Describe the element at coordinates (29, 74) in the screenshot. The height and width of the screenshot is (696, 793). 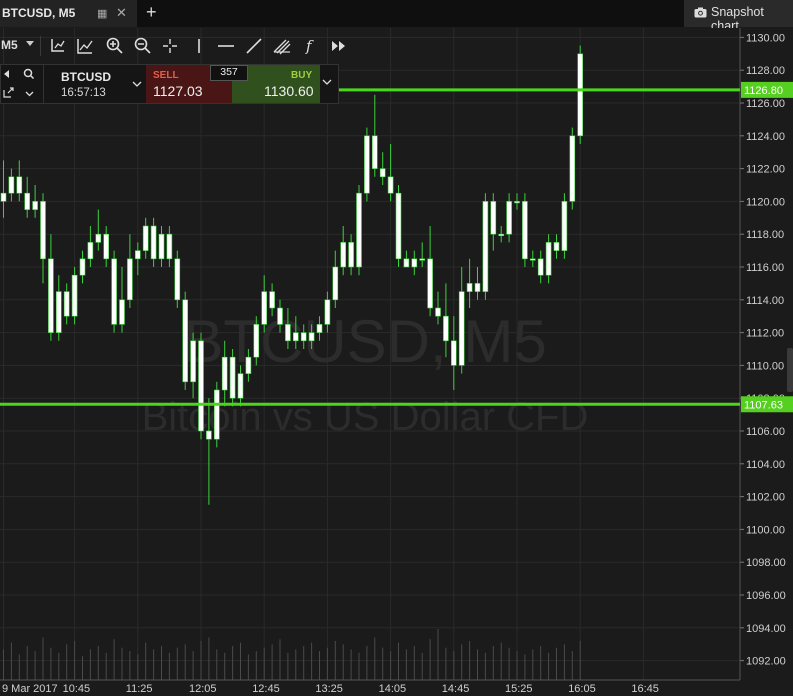
I see `search-icon` at that location.